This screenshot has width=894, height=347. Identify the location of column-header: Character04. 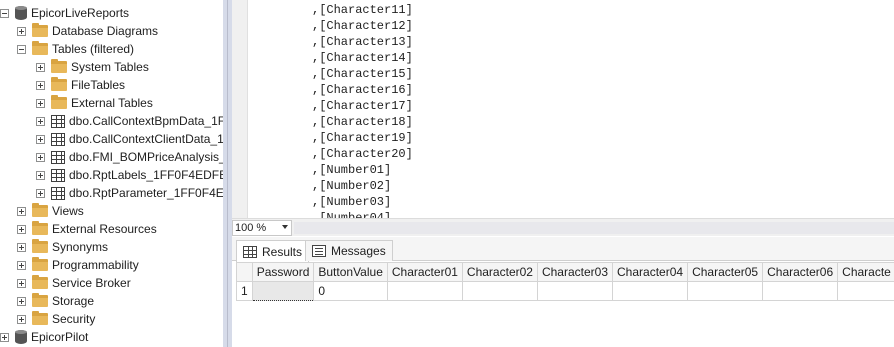
(650, 272).